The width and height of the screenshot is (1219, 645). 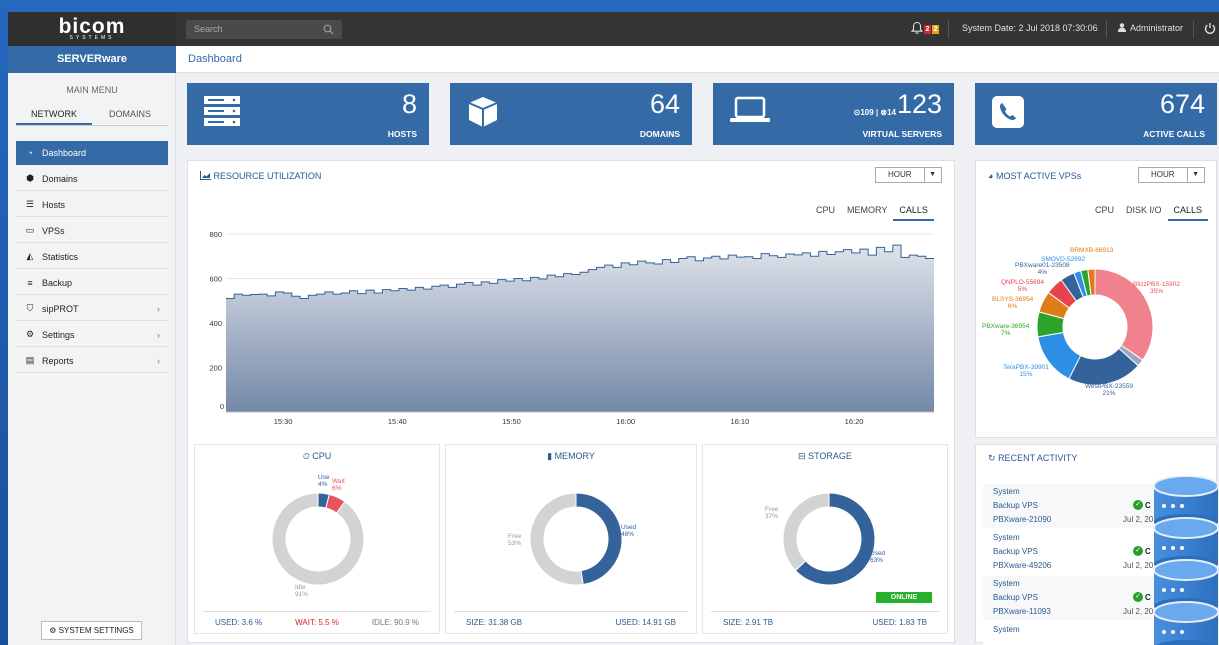 I want to click on vps-tabs: CPU DISK I/O CALLS, so click(x=1149, y=212).